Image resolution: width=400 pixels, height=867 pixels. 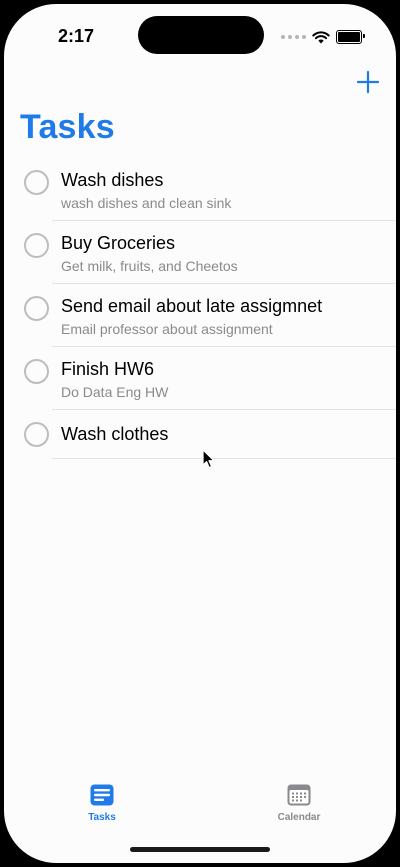 I want to click on tab-bar: Tasks Calendar, so click(x=200, y=809).